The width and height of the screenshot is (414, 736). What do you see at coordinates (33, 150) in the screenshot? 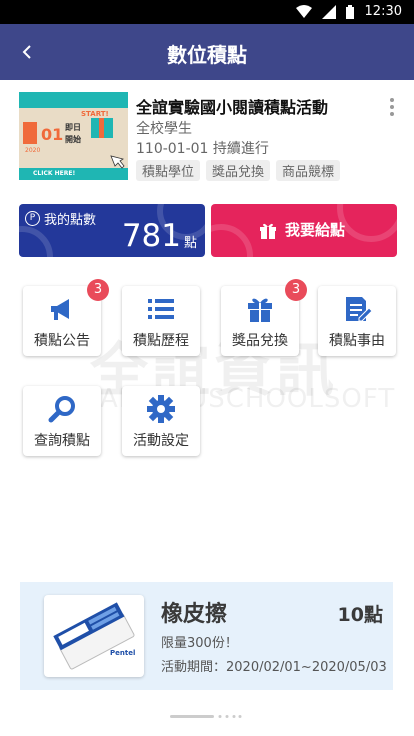
I see `banner-year: 2020` at bounding box center [33, 150].